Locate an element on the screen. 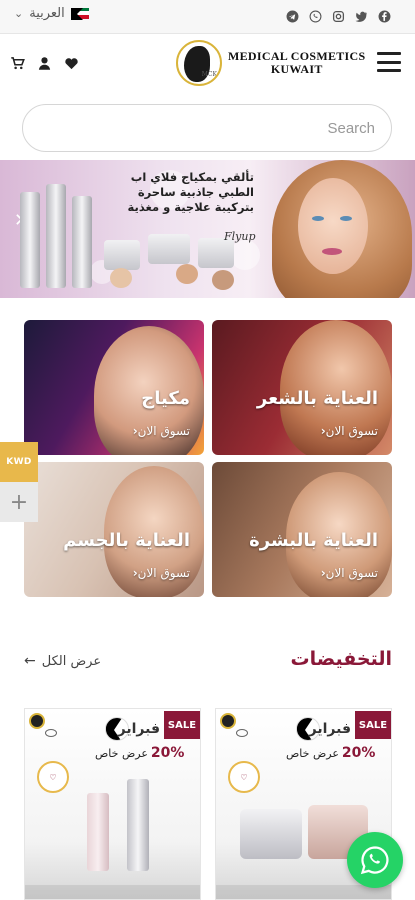 This screenshot has width=415, height=900. product-card: فبراير SALE 20% عرض خاص ♡ is located at coordinates (112, 804).